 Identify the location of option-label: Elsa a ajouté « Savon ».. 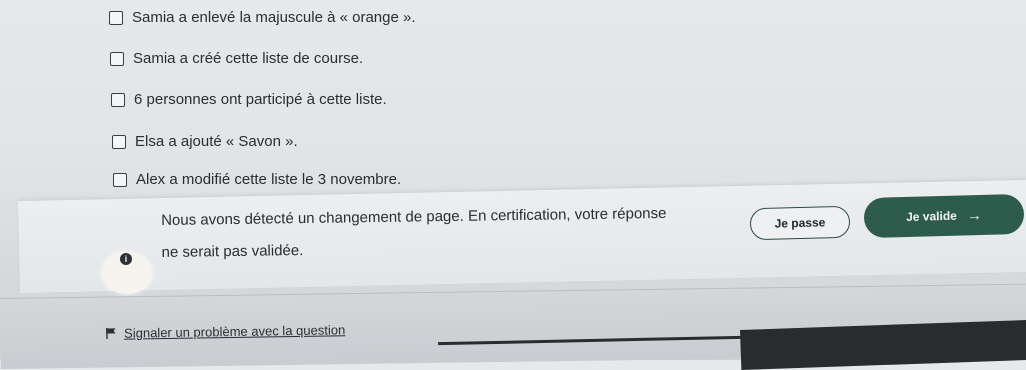
(216, 141).